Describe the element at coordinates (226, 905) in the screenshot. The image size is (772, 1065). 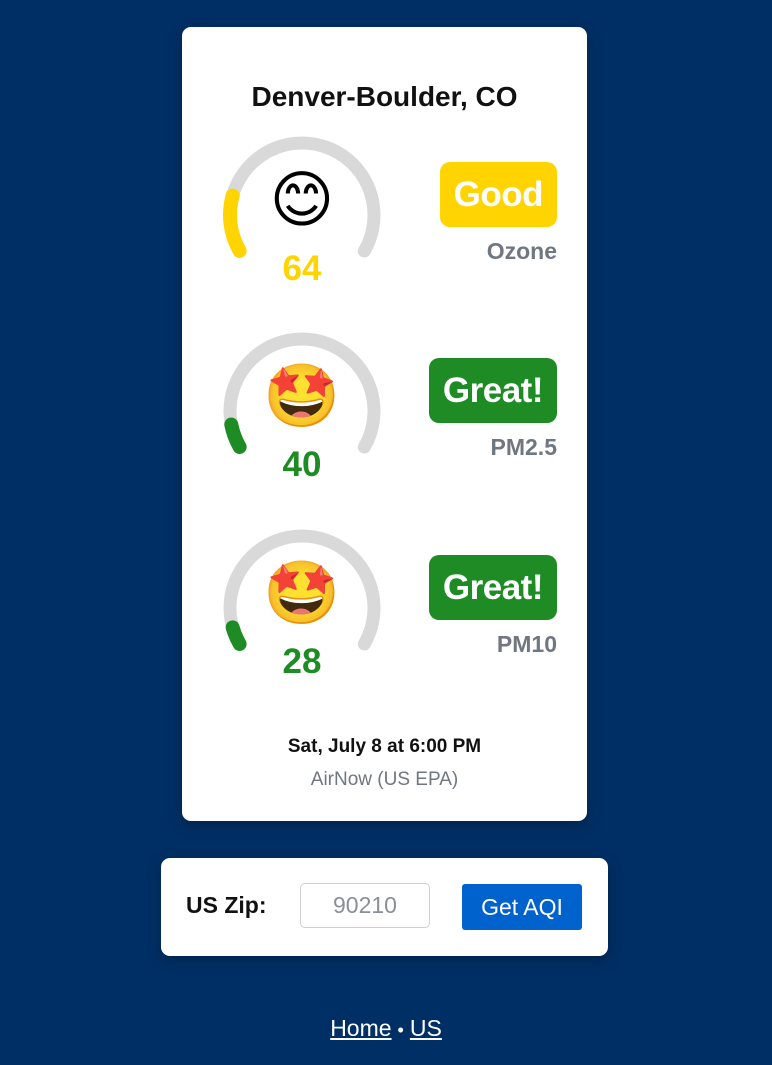
I see `zip-label: US Zip:` at that location.